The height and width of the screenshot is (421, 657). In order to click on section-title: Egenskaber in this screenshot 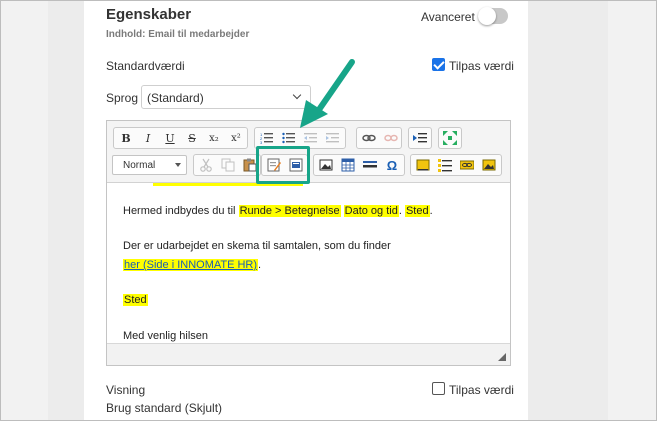, I will do `click(149, 14)`.